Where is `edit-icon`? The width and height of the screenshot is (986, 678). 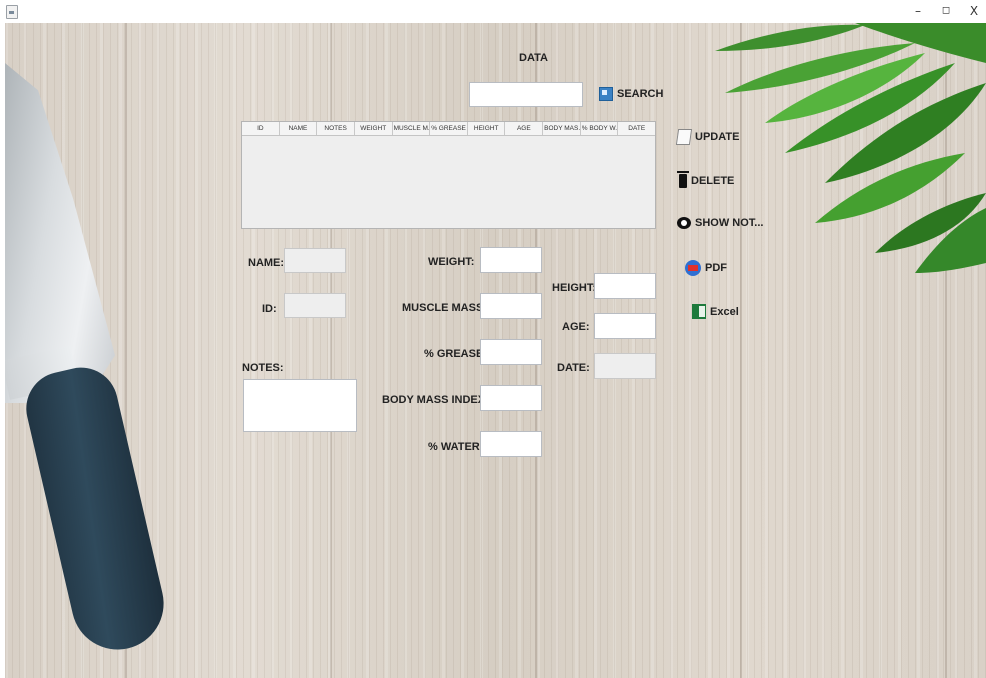
edit-icon is located at coordinates (684, 137).